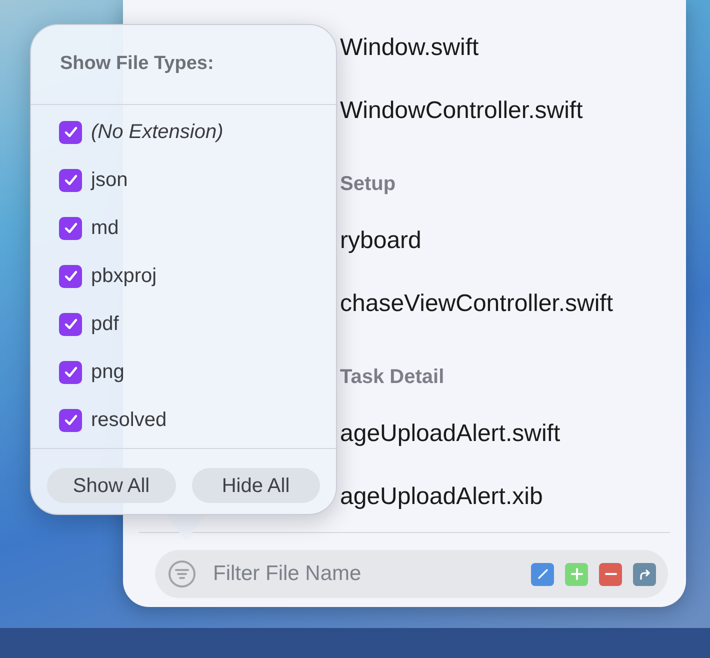  I want to click on popover-title: Show File Types:, so click(137, 64).